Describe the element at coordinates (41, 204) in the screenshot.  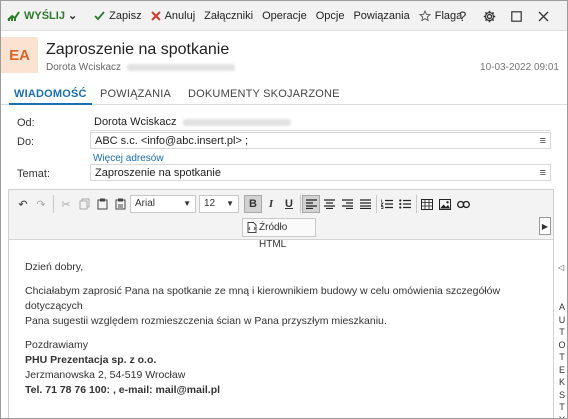
I see `redo-icon: ↷` at that location.